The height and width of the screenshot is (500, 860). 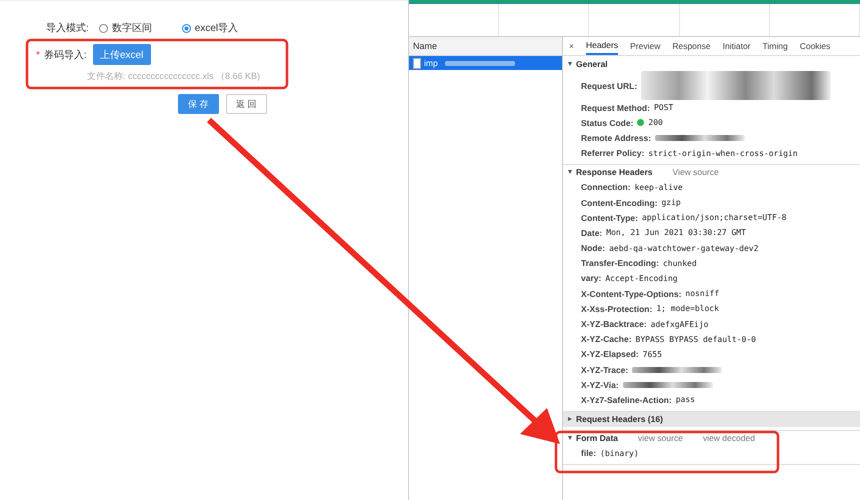 What do you see at coordinates (685, 399) in the screenshot?
I see `header-value: pass` at bounding box center [685, 399].